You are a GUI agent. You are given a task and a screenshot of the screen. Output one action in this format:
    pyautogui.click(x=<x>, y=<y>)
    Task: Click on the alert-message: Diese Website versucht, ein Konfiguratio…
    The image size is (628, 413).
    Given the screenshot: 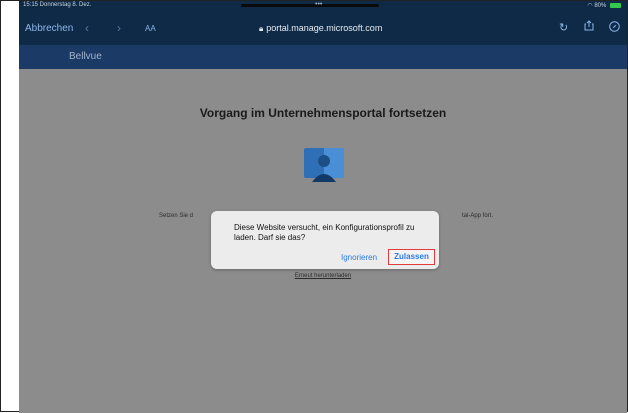 What is the action you would take?
    pyautogui.click(x=324, y=232)
    